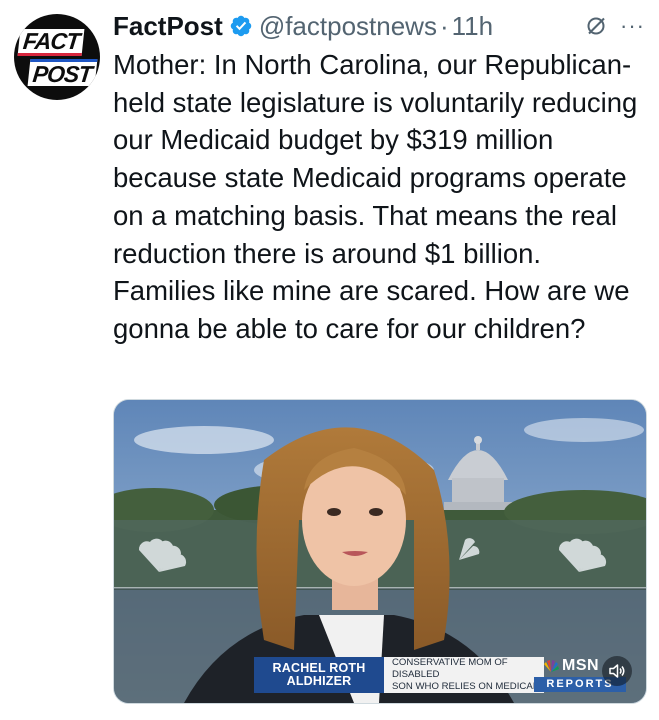 The image size is (659, 720). Describe the element at coordinates (632, 26) in the screenshot. I see `more-icon: ···` at that location.